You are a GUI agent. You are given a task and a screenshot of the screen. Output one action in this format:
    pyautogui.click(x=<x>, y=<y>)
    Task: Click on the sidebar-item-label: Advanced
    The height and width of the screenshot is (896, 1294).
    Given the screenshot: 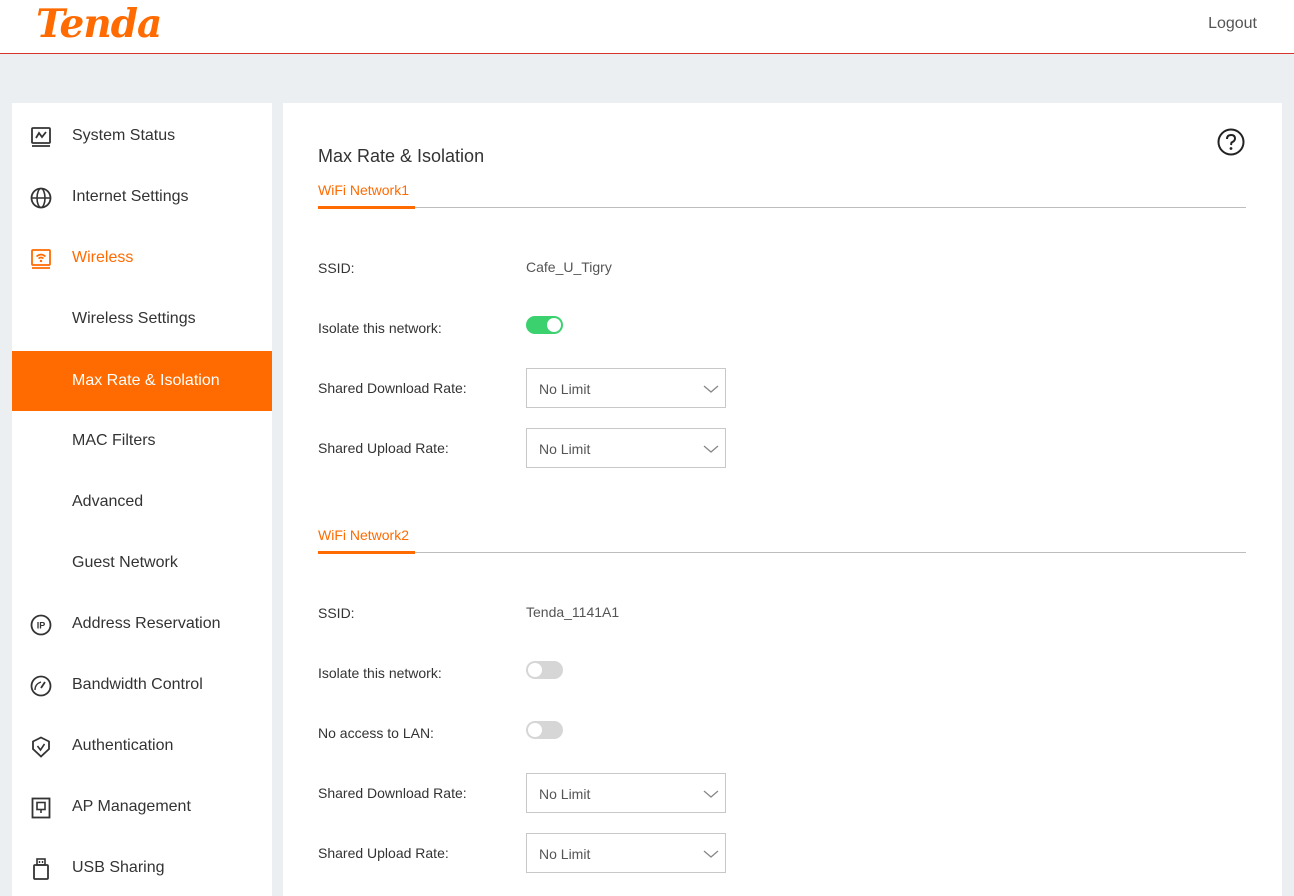 What is the action you would take?
    pyautogui.click(x=108, y=501)
    